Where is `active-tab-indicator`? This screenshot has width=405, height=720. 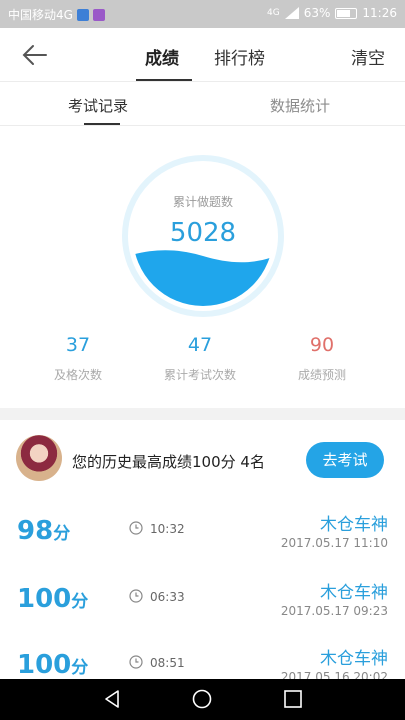
active-tab-indicator is located at coordinates (164, 80).